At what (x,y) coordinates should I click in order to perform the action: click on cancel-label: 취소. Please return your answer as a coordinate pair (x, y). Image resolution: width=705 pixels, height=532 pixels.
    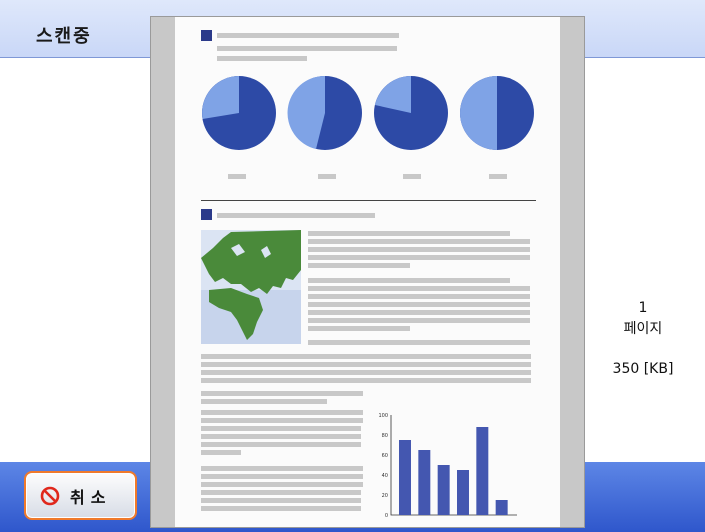
    Looking at the image, I should click on (91, 497).